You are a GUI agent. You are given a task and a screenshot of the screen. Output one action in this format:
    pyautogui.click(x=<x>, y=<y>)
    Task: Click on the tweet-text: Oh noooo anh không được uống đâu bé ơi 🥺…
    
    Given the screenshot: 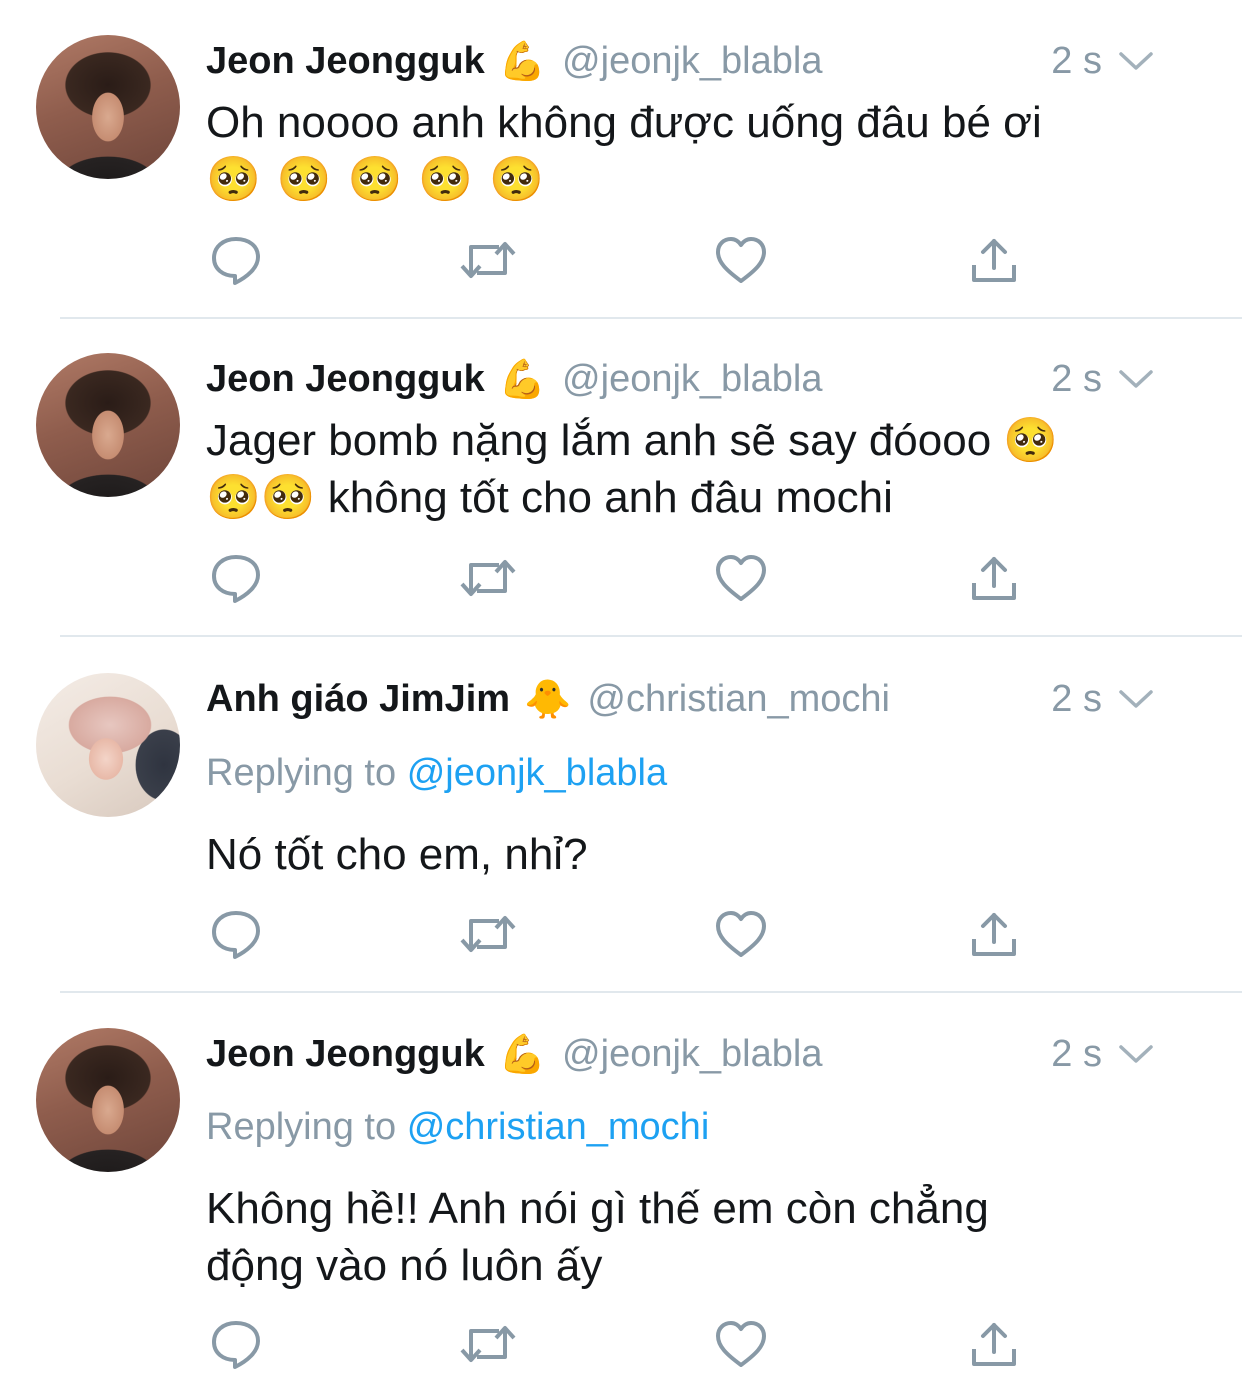 What is the action you would take?
    pyautogui.click(x=701, y=151)
    